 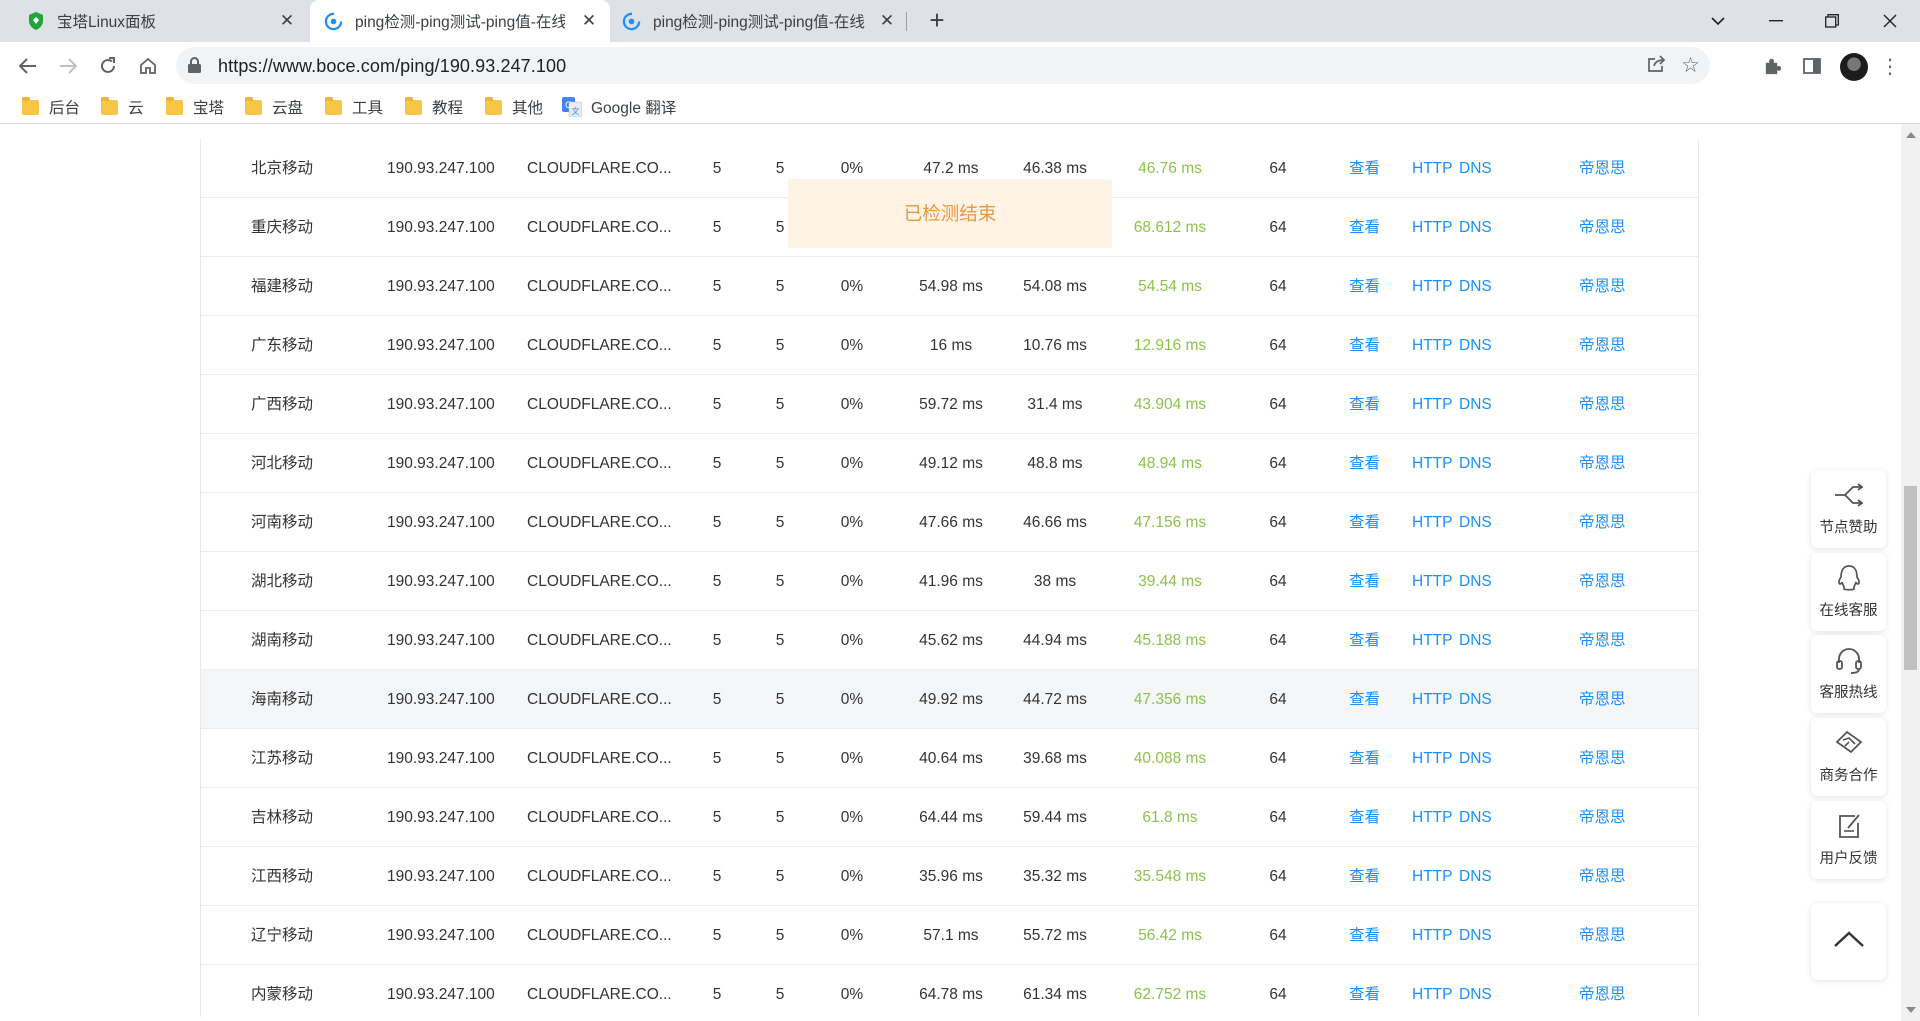 What do you see at coordinates (1832, 21) in the screenshot?
I see `restore-icon` at bounding box center [1832, 21].